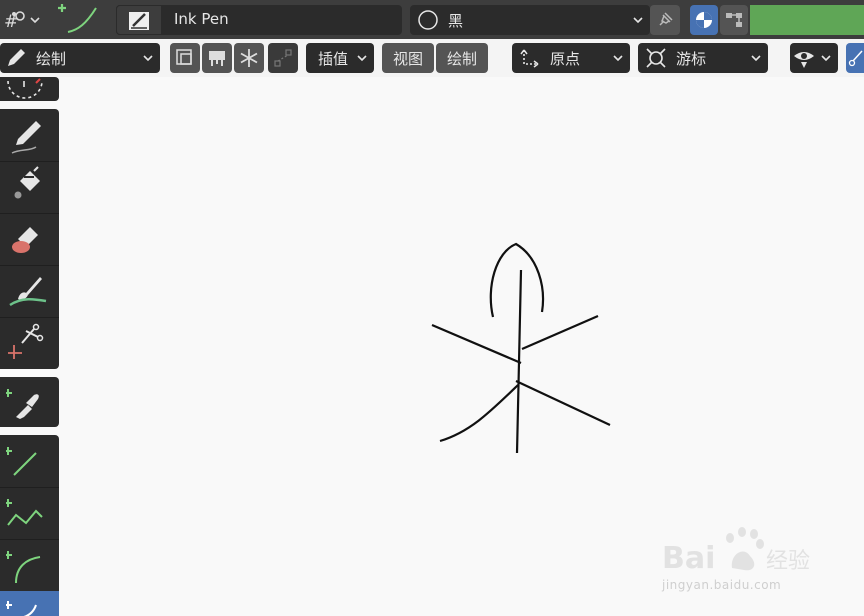 This screenshot has width=864, height=616. I want to click on select-tool-group, so click(29, 89).